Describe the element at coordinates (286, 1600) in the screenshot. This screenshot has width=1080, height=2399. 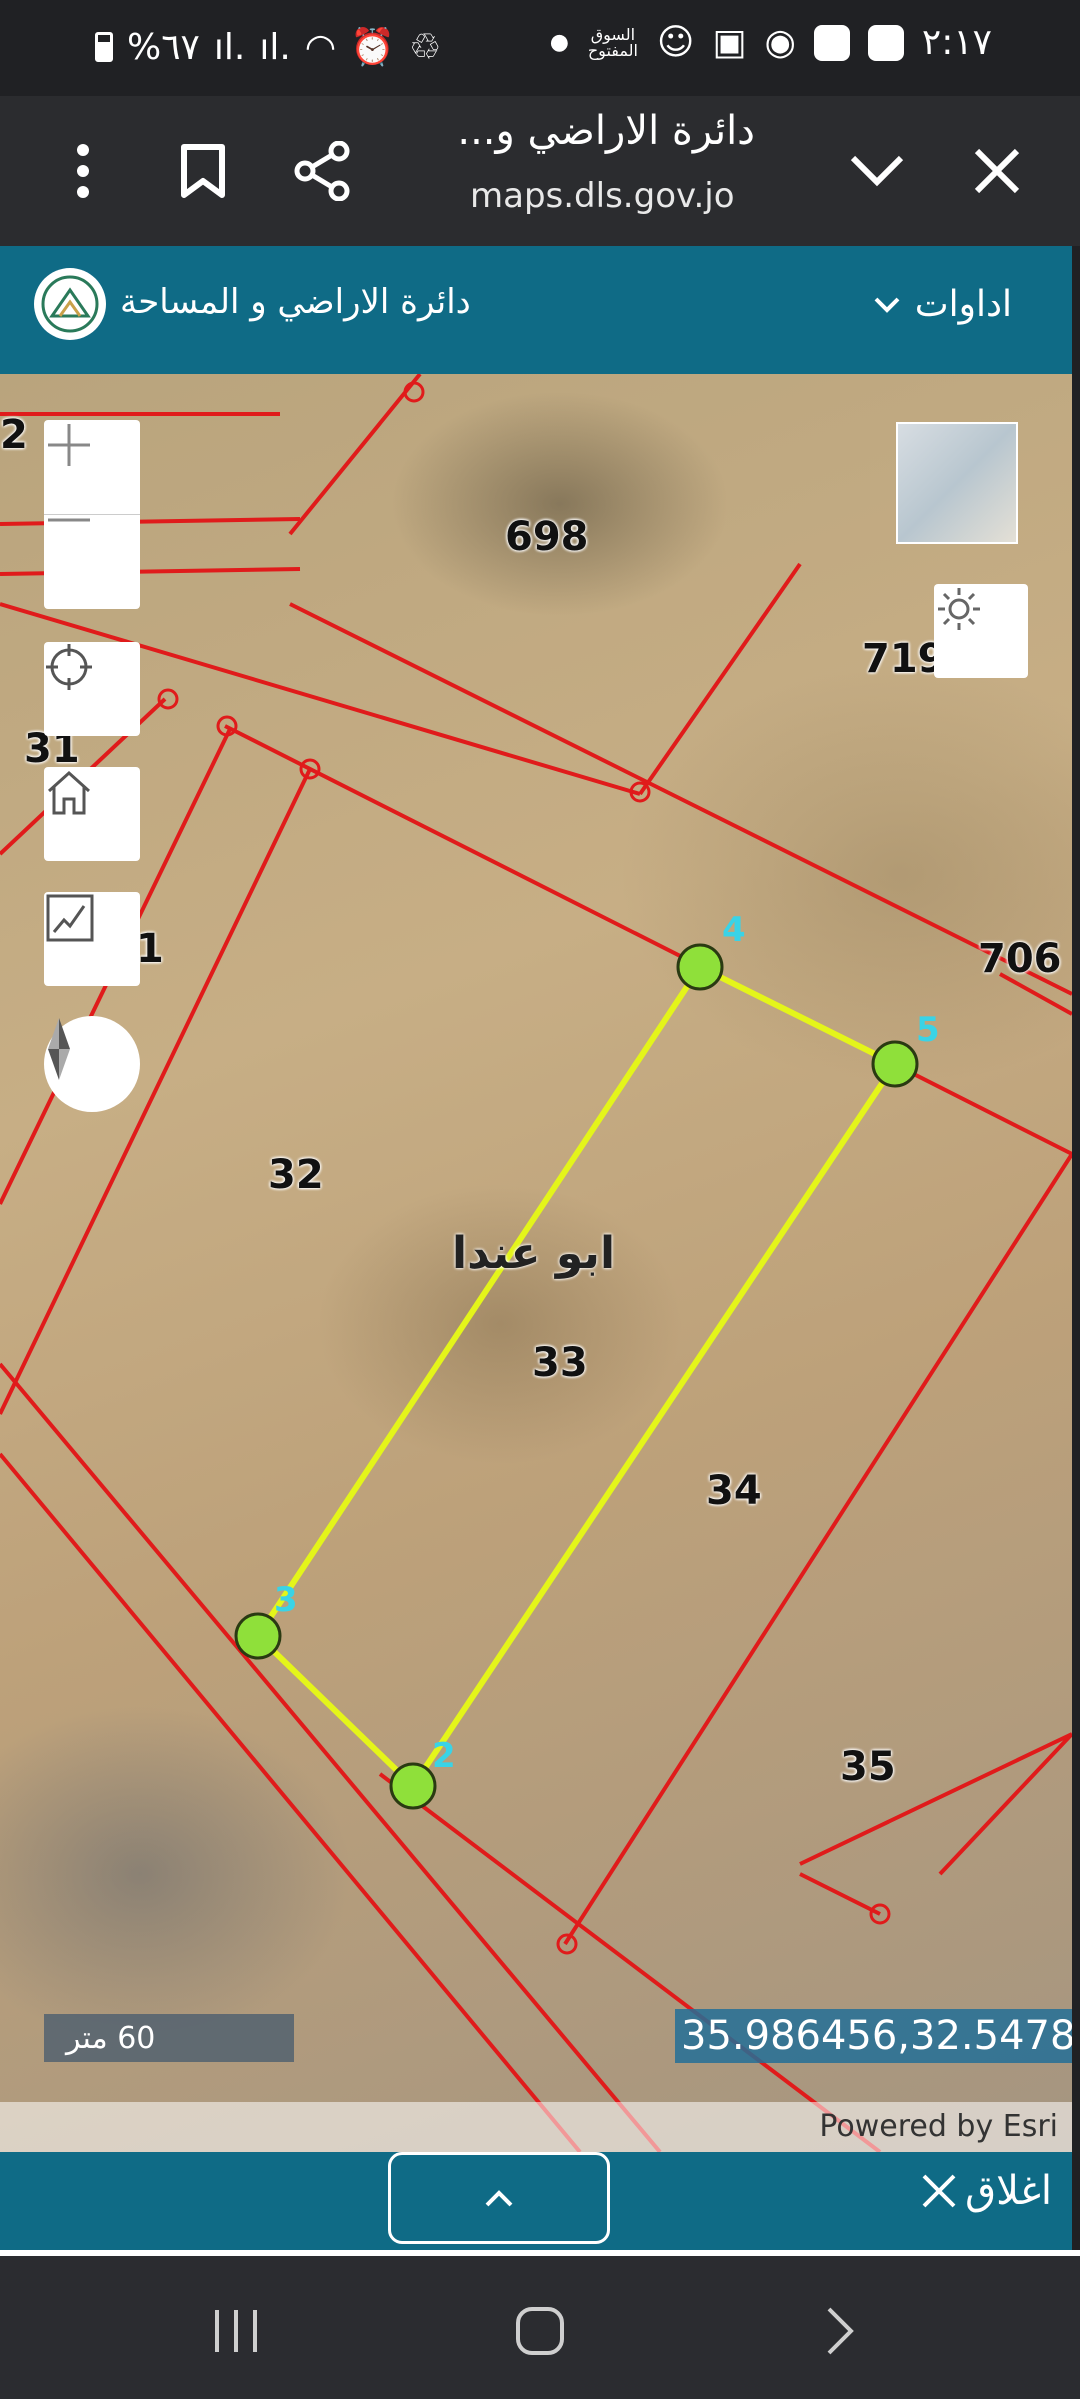
I see `vertex-label: 3` at that location.